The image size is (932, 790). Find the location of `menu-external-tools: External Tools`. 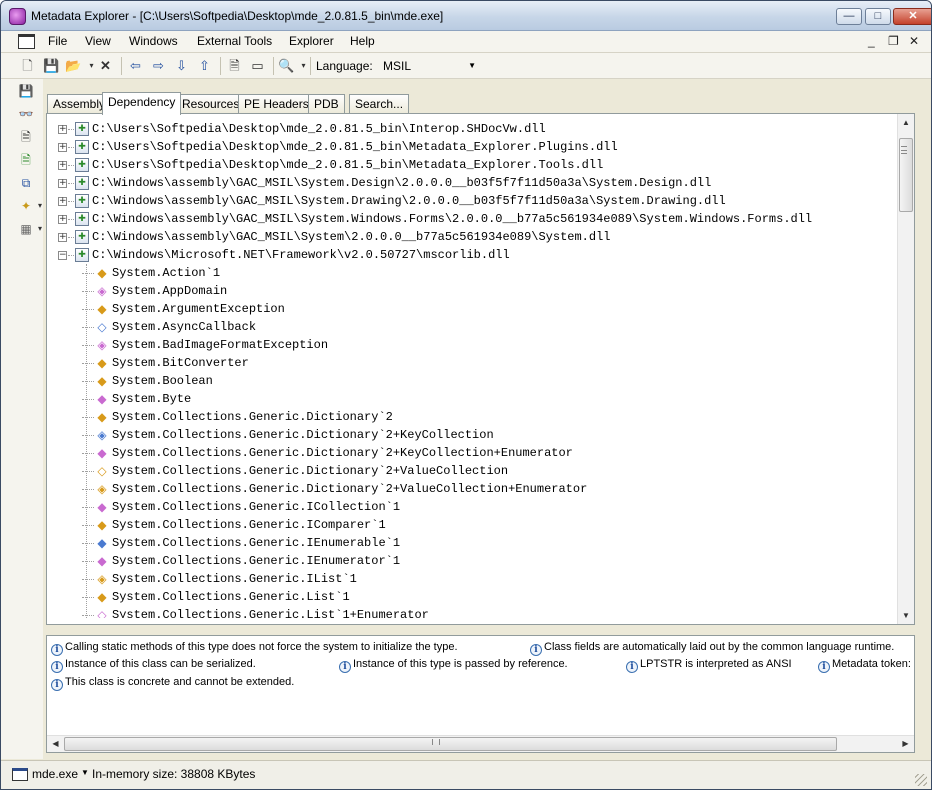

menu-external-tools: External Tools is located at coordinates (234, 41).